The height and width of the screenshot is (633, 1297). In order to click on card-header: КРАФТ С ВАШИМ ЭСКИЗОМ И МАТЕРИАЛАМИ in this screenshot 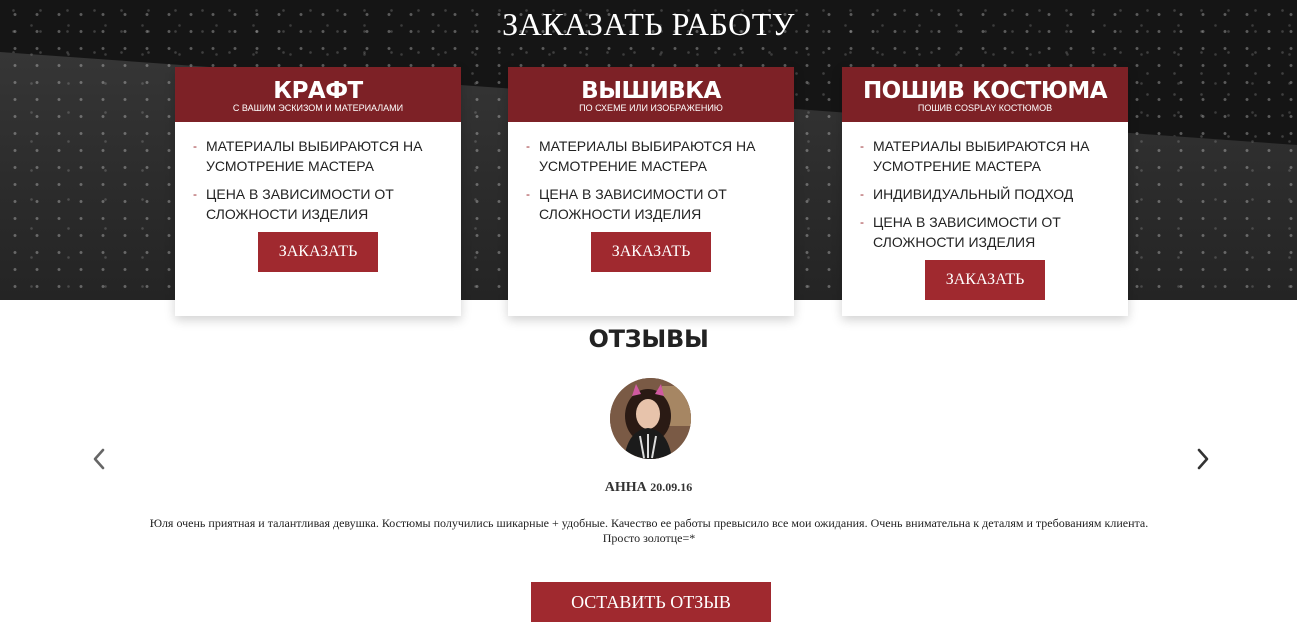, I will do `click(318, 94)`.